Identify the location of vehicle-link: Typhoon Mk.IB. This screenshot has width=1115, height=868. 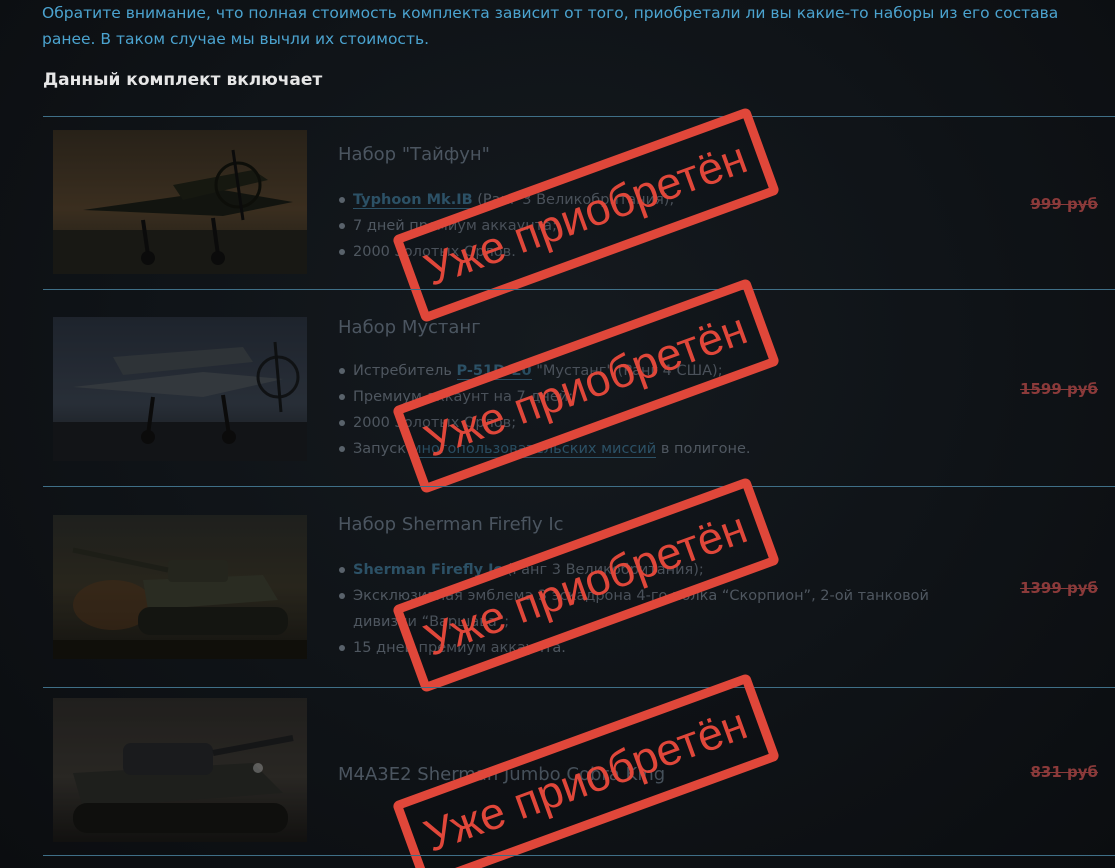
(413, 200).